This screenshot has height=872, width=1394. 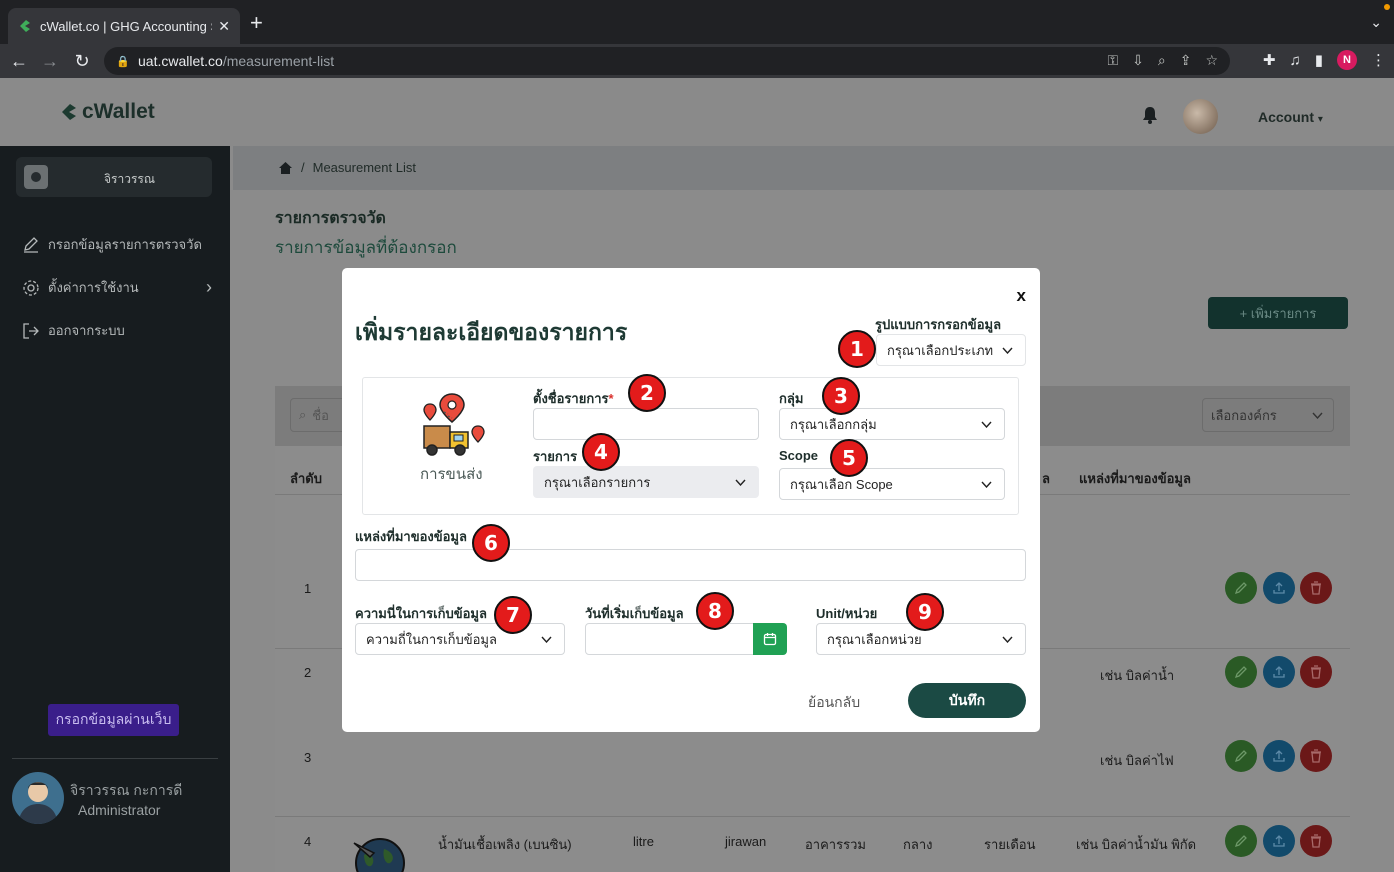 What do you see at coordinates (770, 639) in the screenshot?
I see `date-picker-button` at bounding box center [770, 639].